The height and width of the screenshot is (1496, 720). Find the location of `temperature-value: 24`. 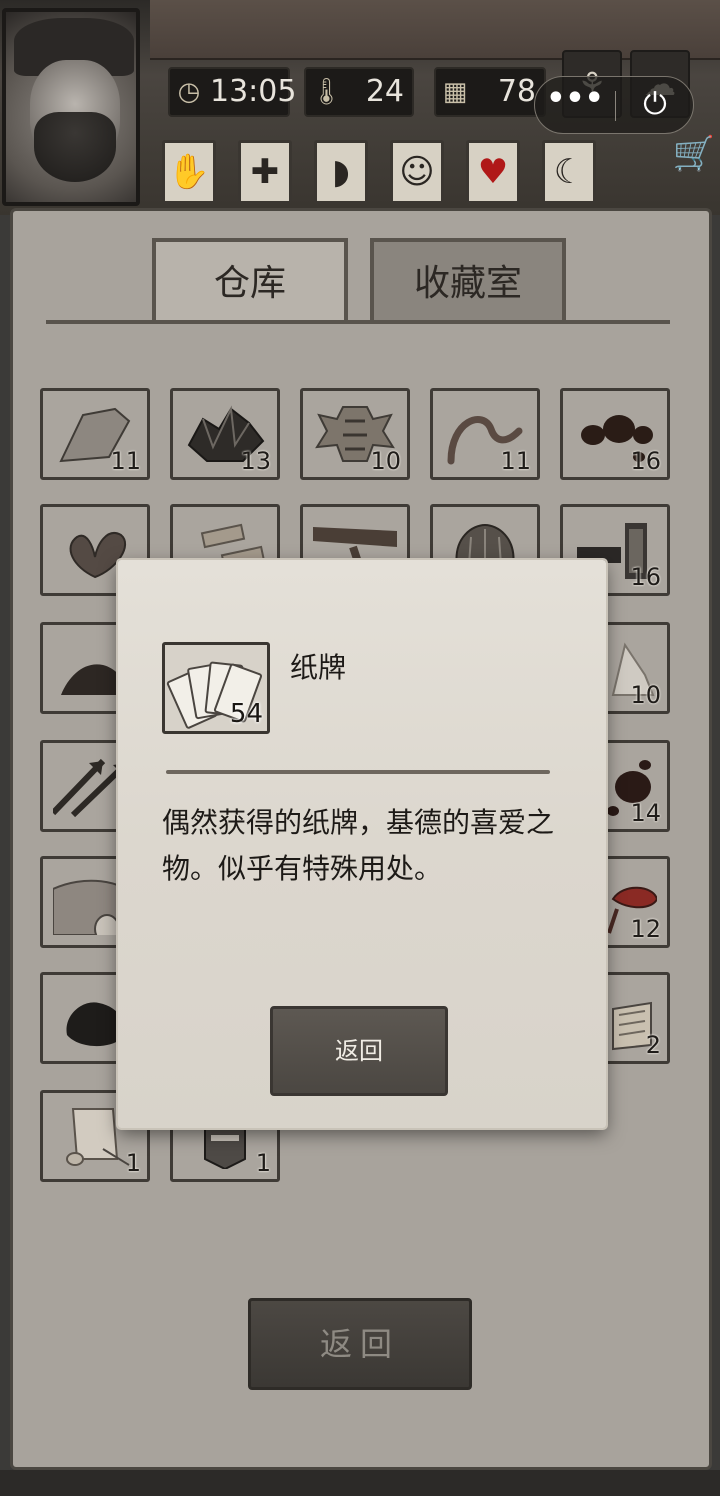

temperature-value: 24 is located at coordinates (384, 91).